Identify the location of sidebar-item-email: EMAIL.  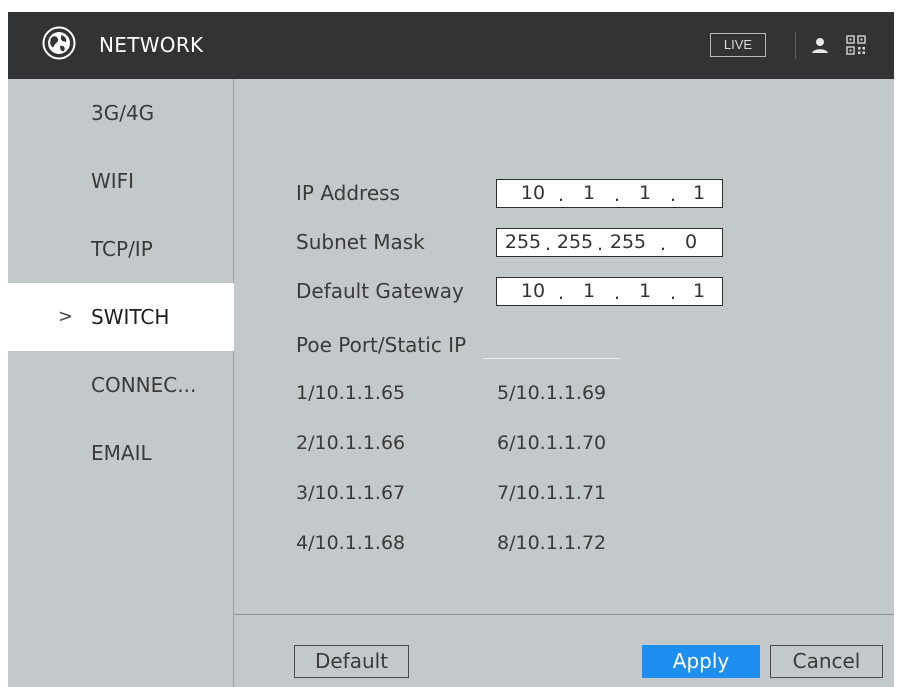
(121, 453).